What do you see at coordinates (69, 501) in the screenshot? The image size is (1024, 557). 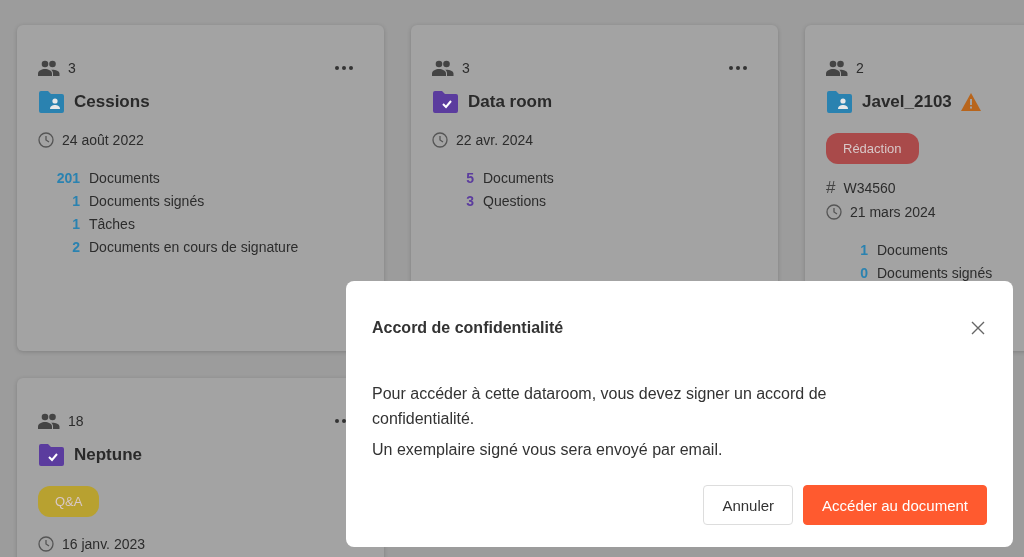 I see `status-tag: Q&A` at bounding box center [69, 501].